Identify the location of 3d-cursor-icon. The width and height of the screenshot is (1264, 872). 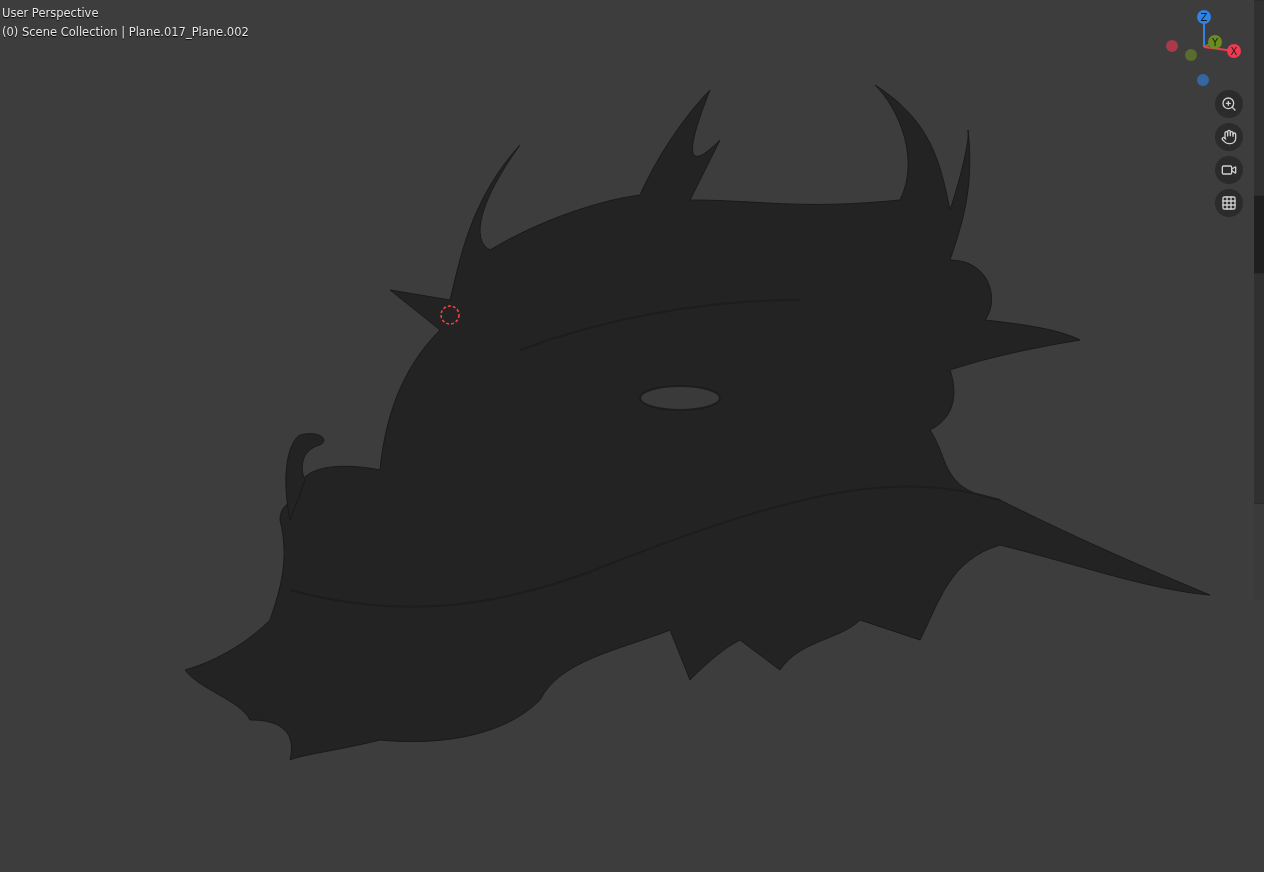
(450, 315).